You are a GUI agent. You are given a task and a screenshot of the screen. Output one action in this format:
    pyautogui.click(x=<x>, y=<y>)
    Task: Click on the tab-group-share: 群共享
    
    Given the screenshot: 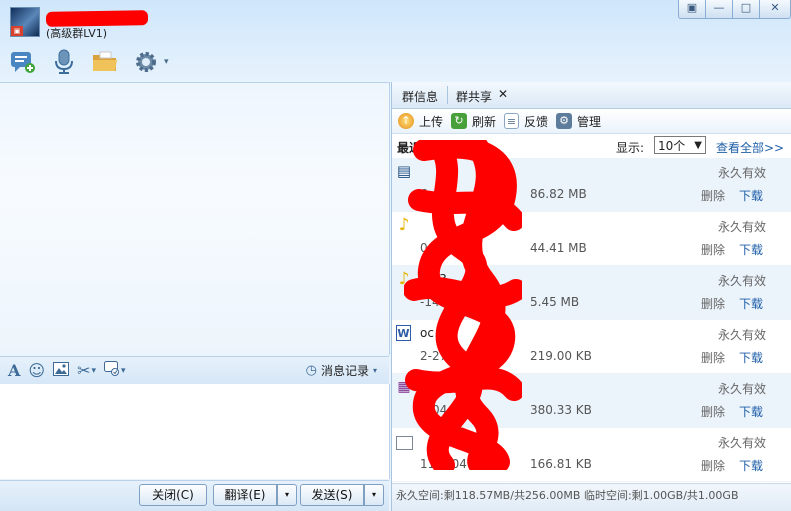 What is the action you would take?
    pyautogui.click(x=474, y=96)
    